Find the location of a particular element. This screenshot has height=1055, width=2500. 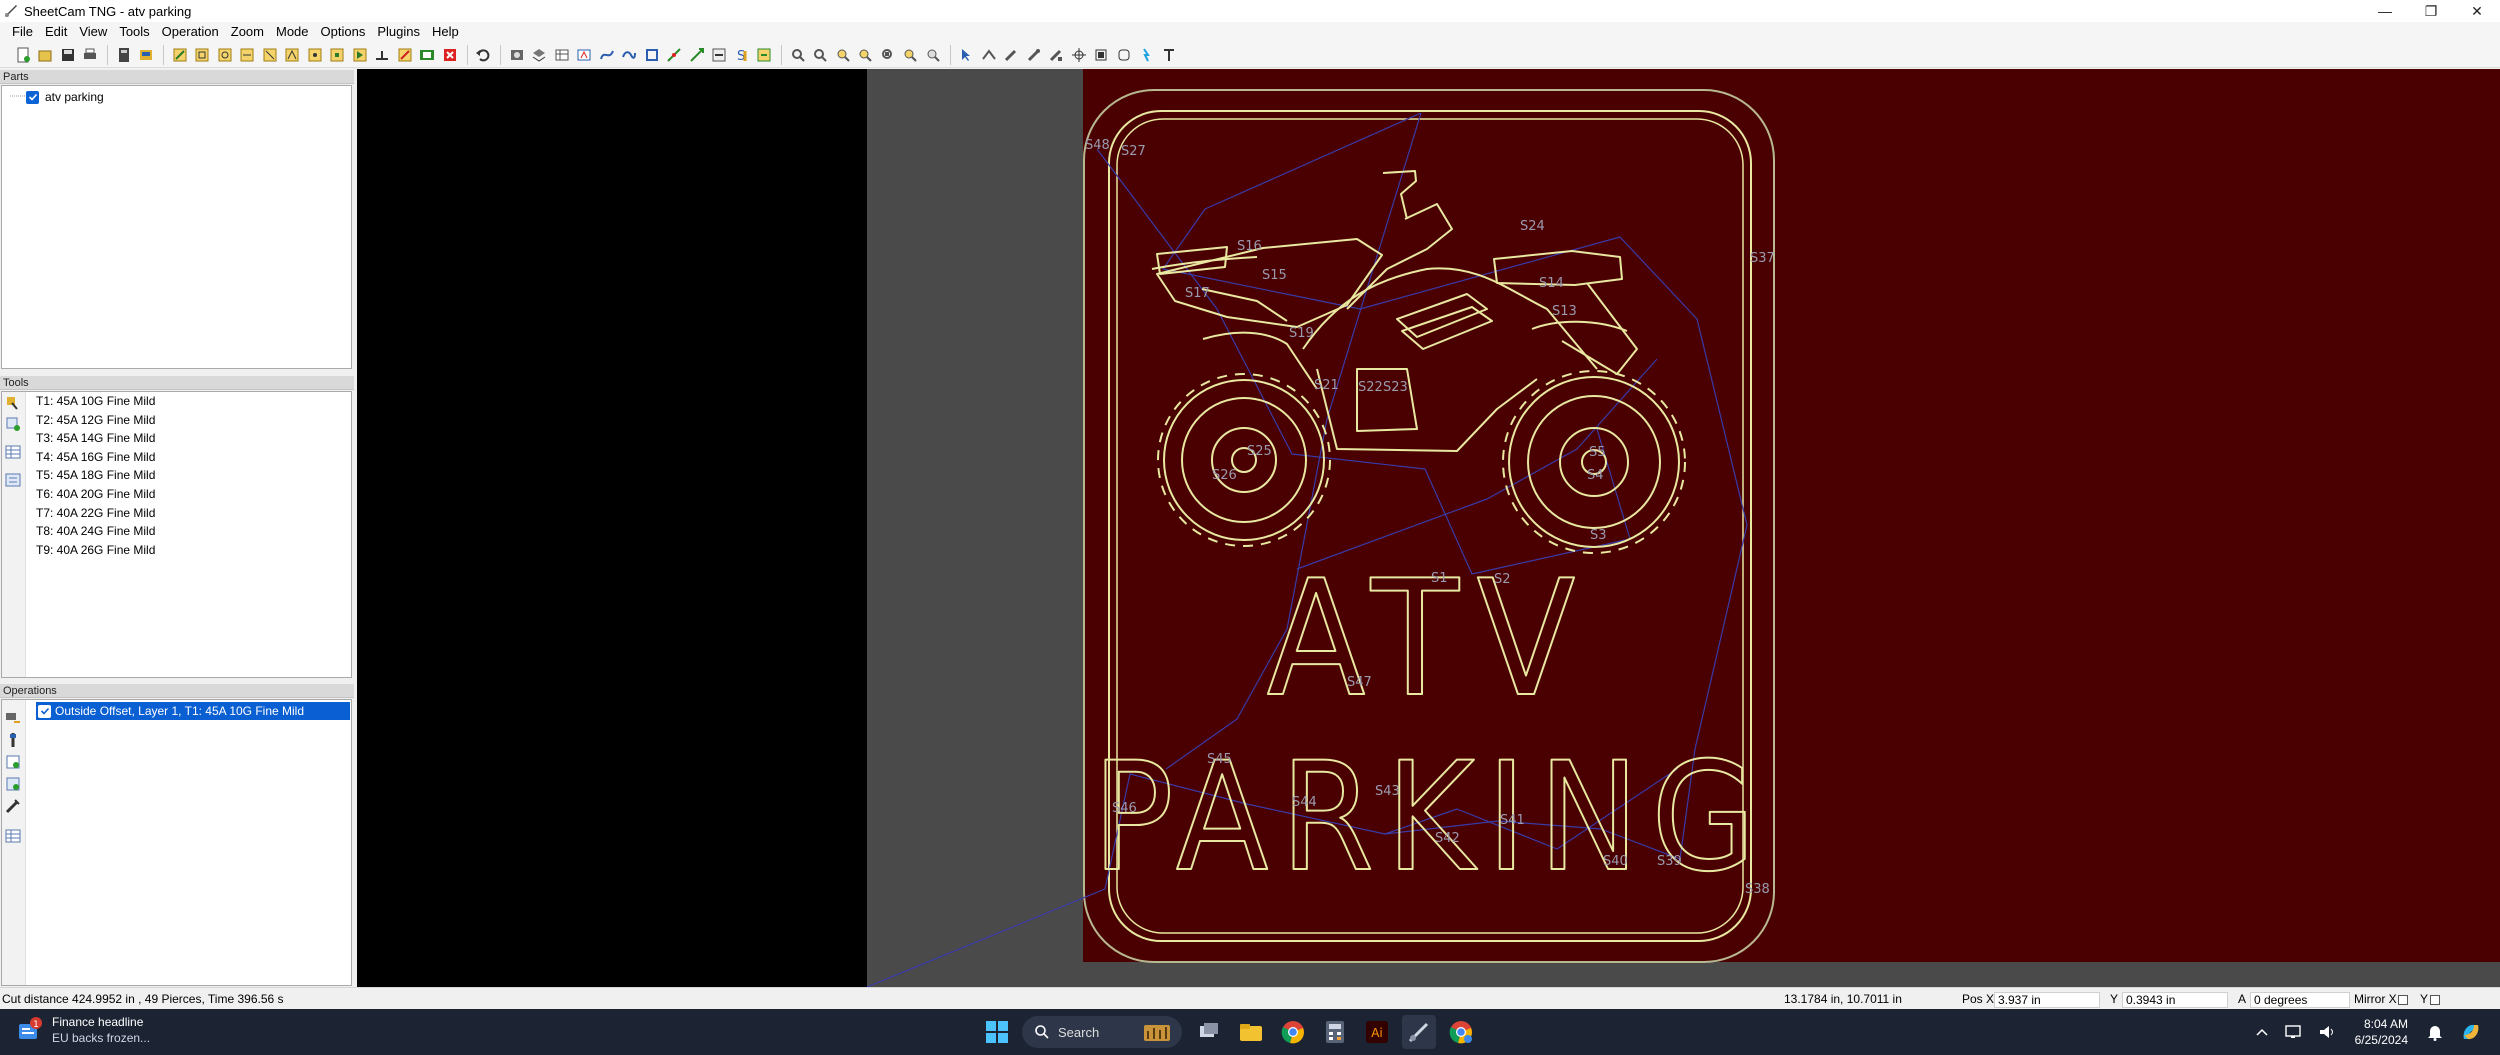

tool-item: T6: 40A 20G Fine Mild is located at coordinates (95, 494).